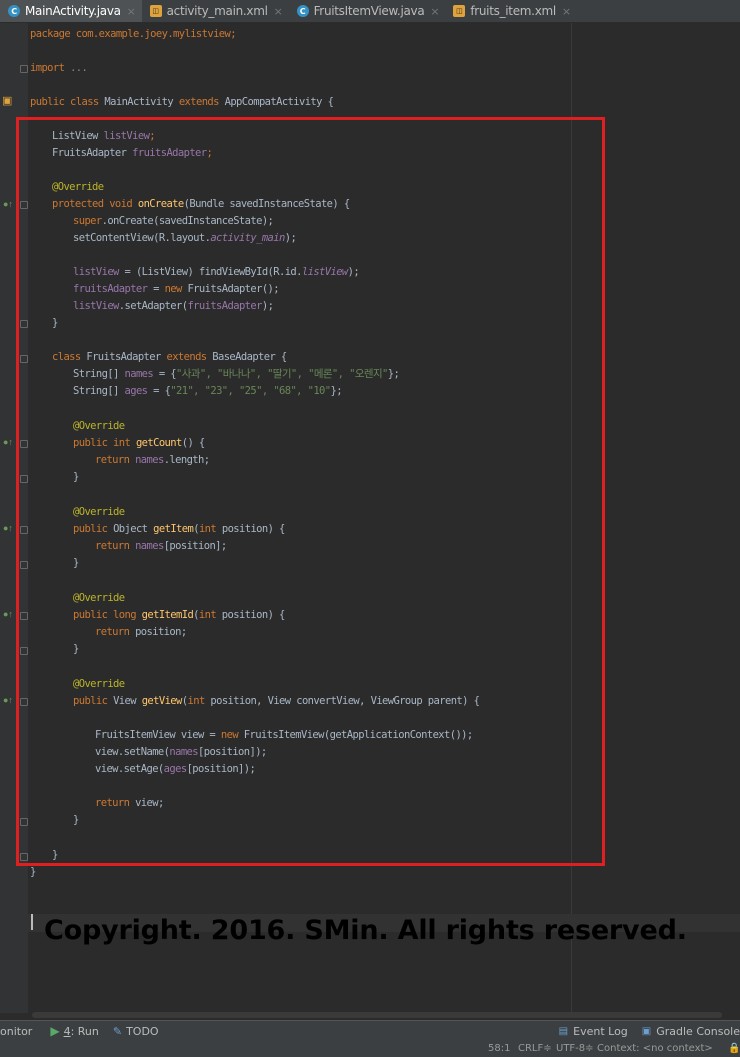 The width and height of the screenshot is (740, 1057). What do you see at coordinates (199, 102) in the screenshot?
I see `code-token: extends` at bounding box center [199, 102].